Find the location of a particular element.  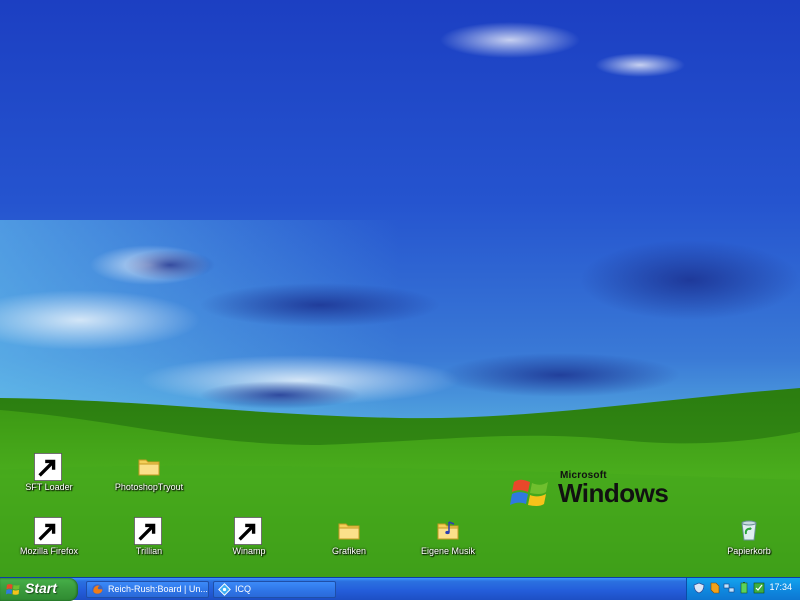

recycle-bin-icon is located at coordinates (749, 530).